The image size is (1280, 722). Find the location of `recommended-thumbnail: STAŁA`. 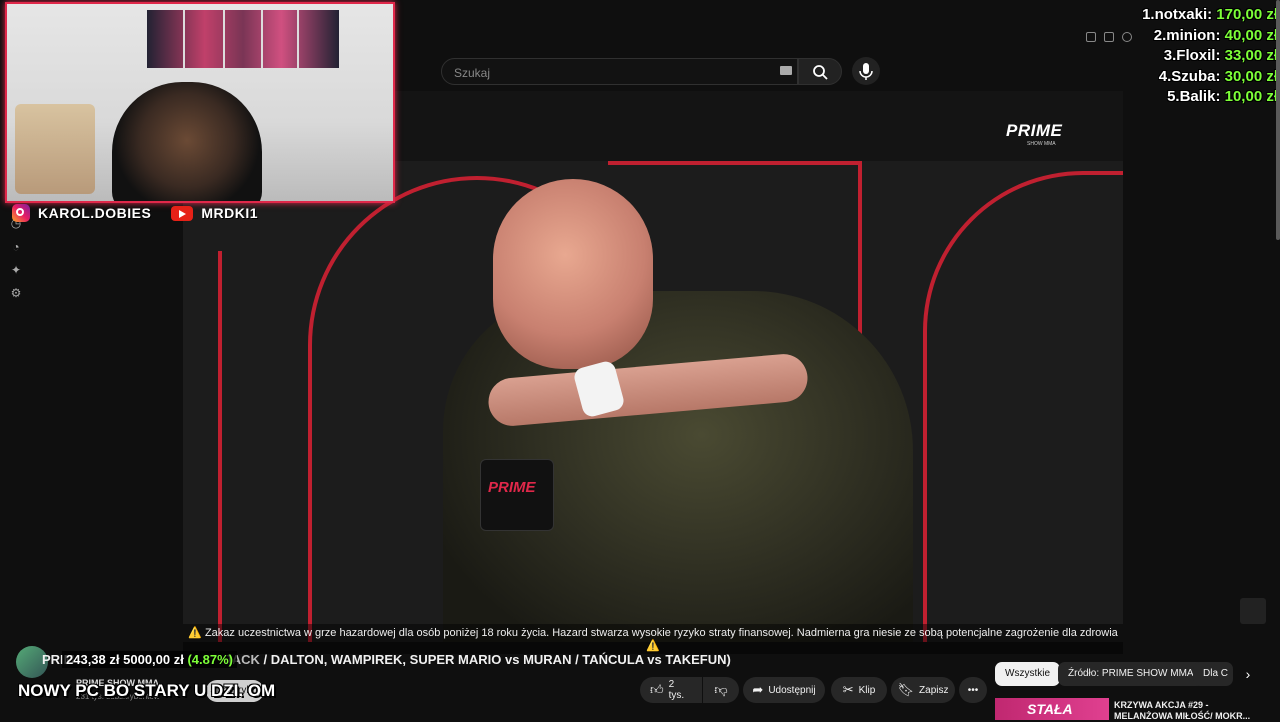

recommended-thumbnail: STAŁA is located at coordinates (1052, 709).